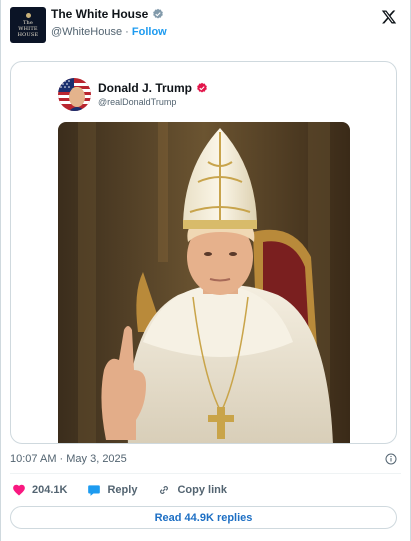  I want to click on author-handle-line: @WhiteHouse · Follow, so click(109, 32).